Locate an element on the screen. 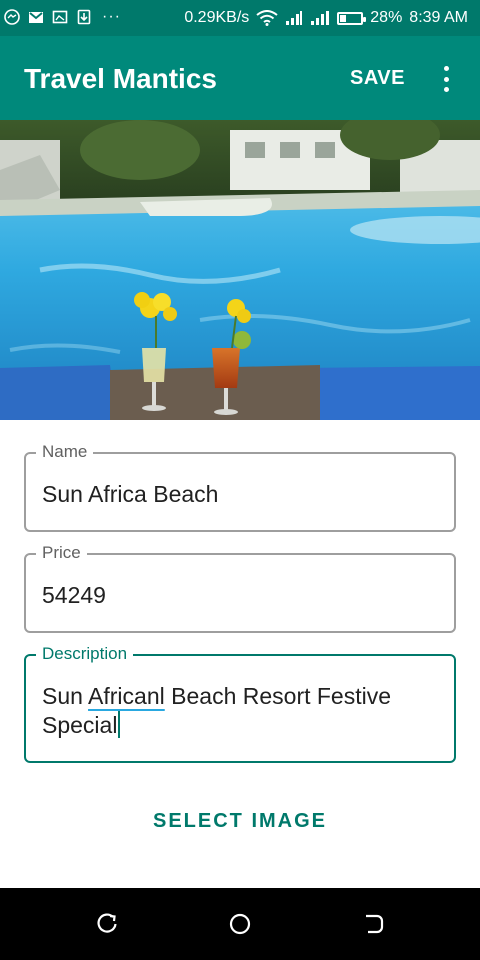 The image size is (480, 960). navigation-bar is located at coordinates (240, 924).